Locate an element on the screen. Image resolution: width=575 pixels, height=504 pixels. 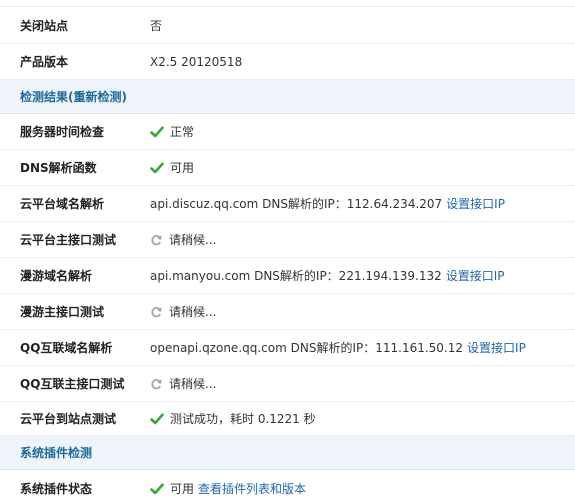
row-dns-function: DNS解析函数 可用 is located at coordinates (287, 168).